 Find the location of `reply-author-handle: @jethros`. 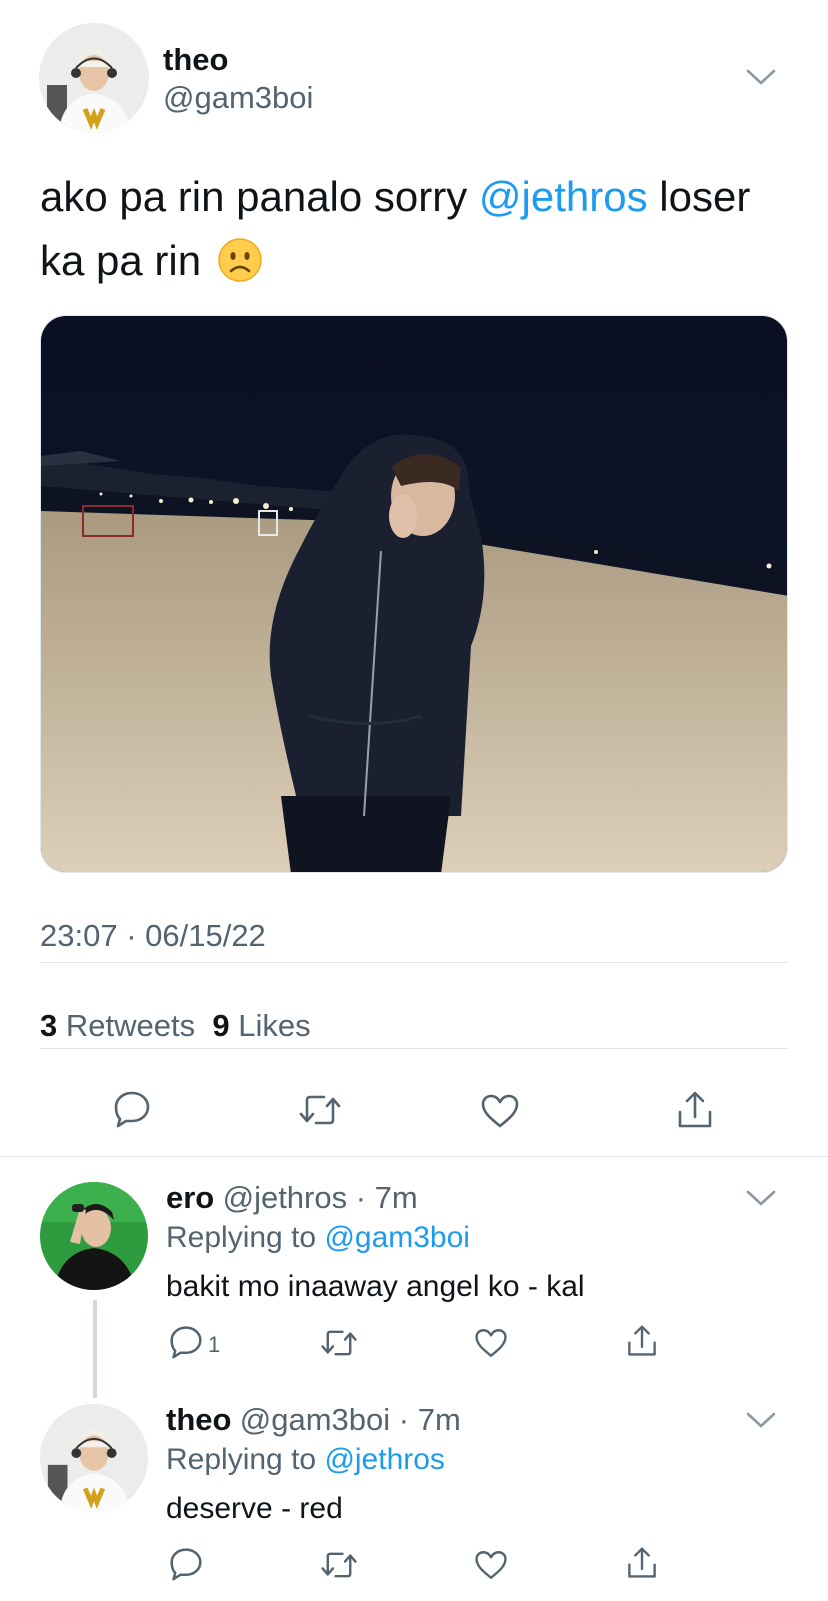

reply-author-handle: @jethros is located at coordinates (285, 1197).